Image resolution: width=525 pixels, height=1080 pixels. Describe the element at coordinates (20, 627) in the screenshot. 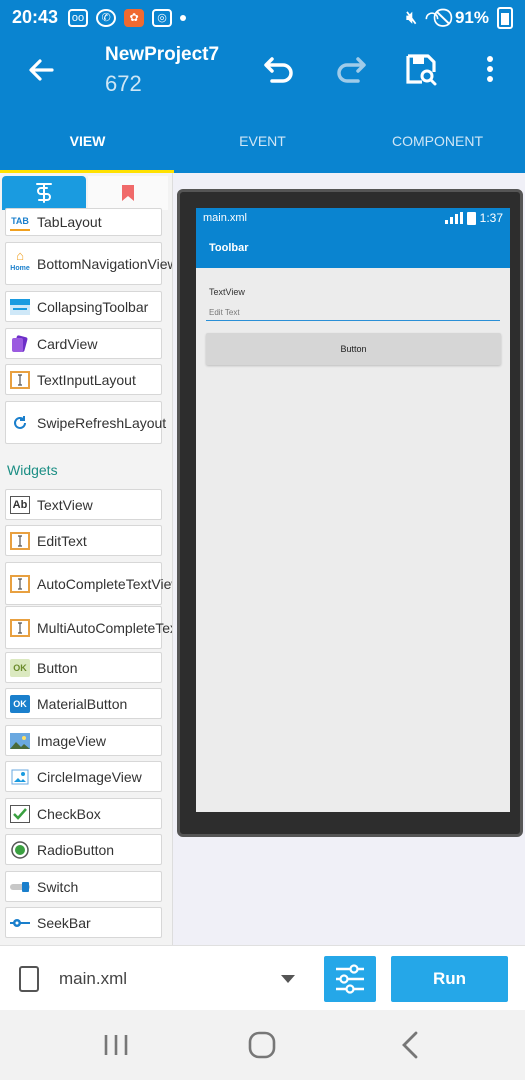

I see `multi-autocomplete-icon` at that location.